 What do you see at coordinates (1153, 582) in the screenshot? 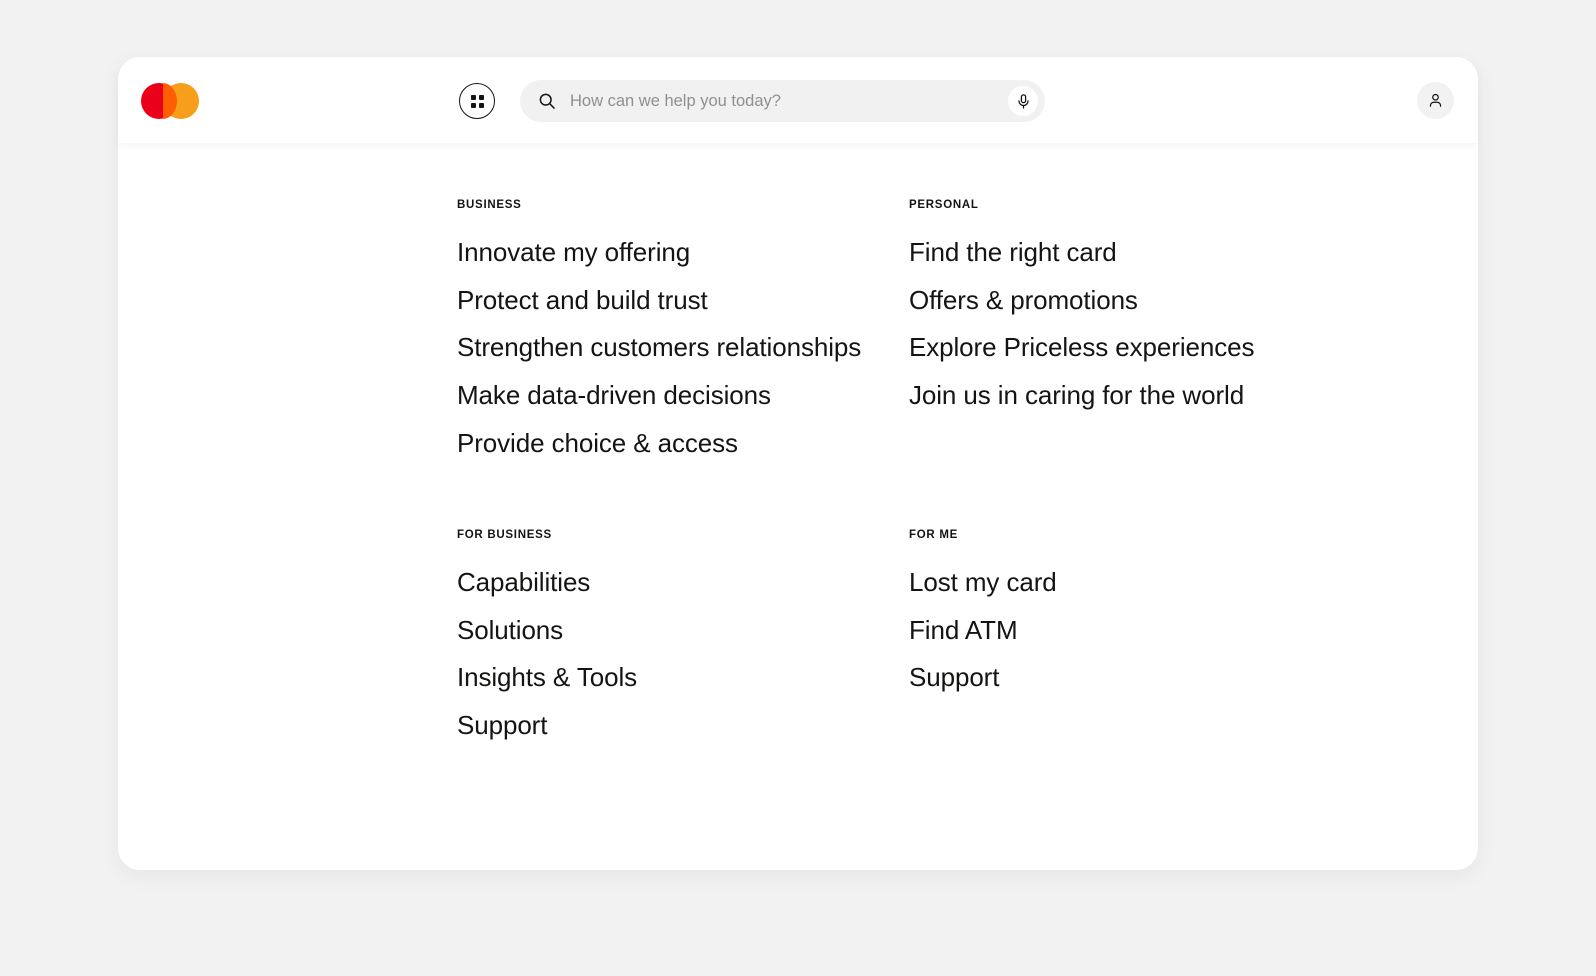
I see `list-item: Lost my card` at bounding box center [1153, 582].